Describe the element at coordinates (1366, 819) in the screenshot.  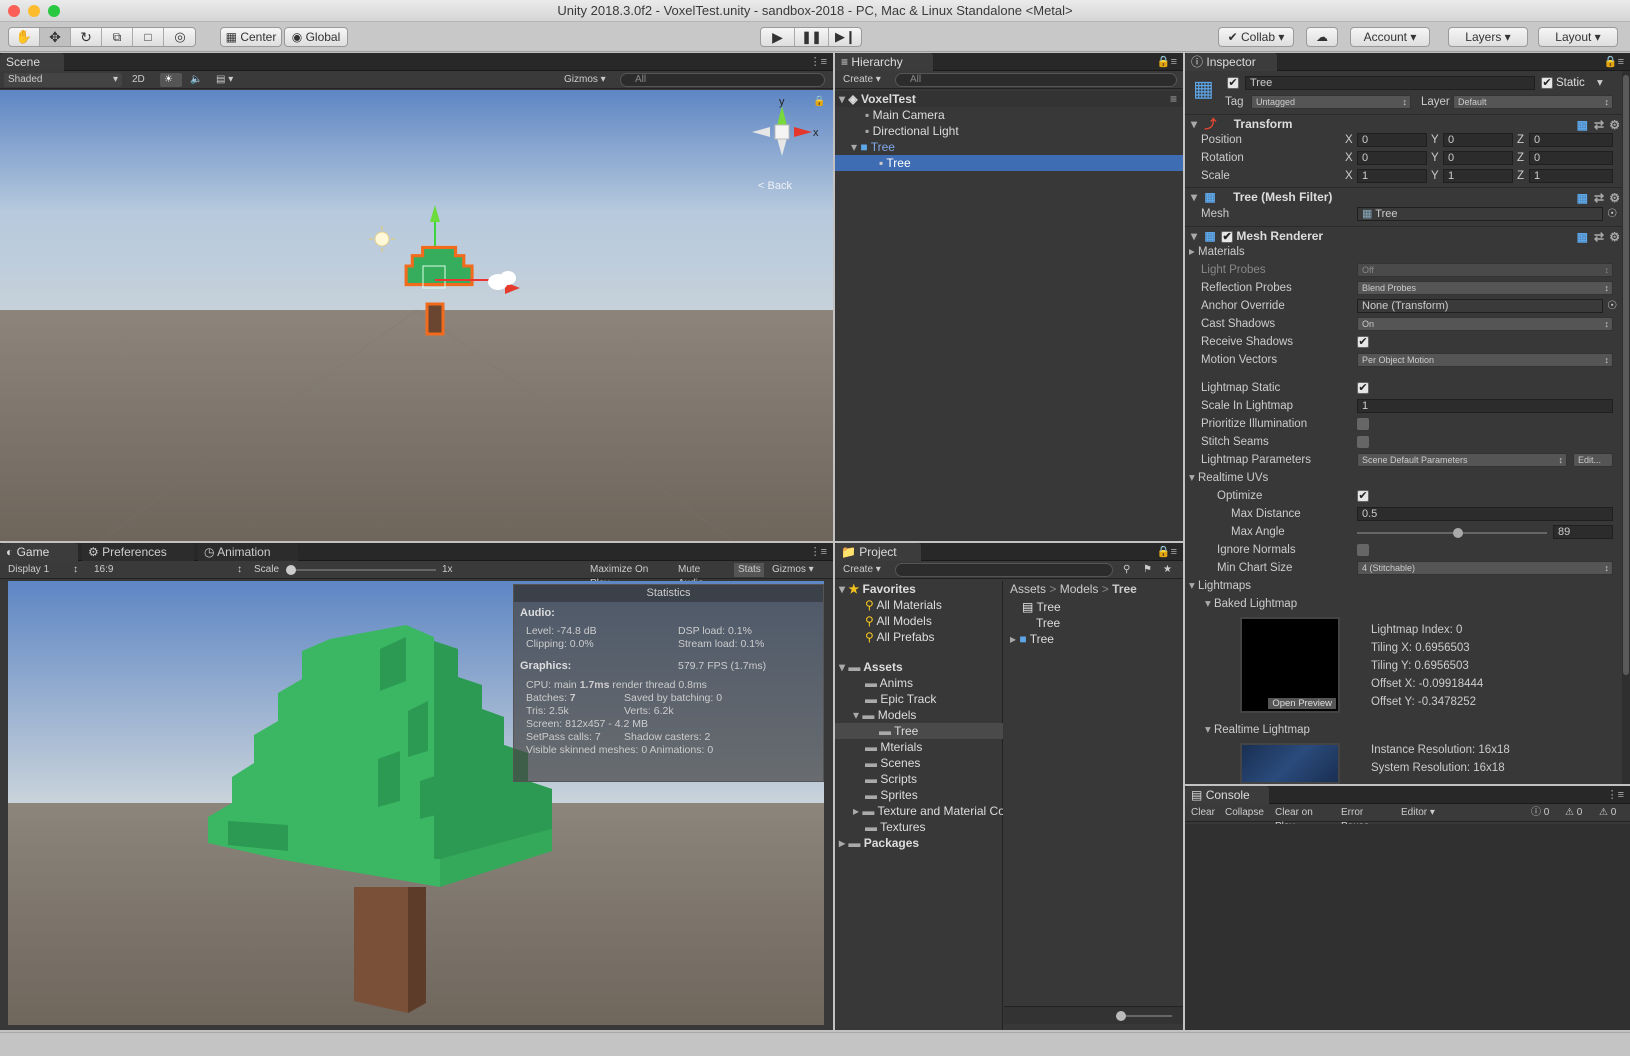
I see `console-error-pause-button: Error Pause` at that location.